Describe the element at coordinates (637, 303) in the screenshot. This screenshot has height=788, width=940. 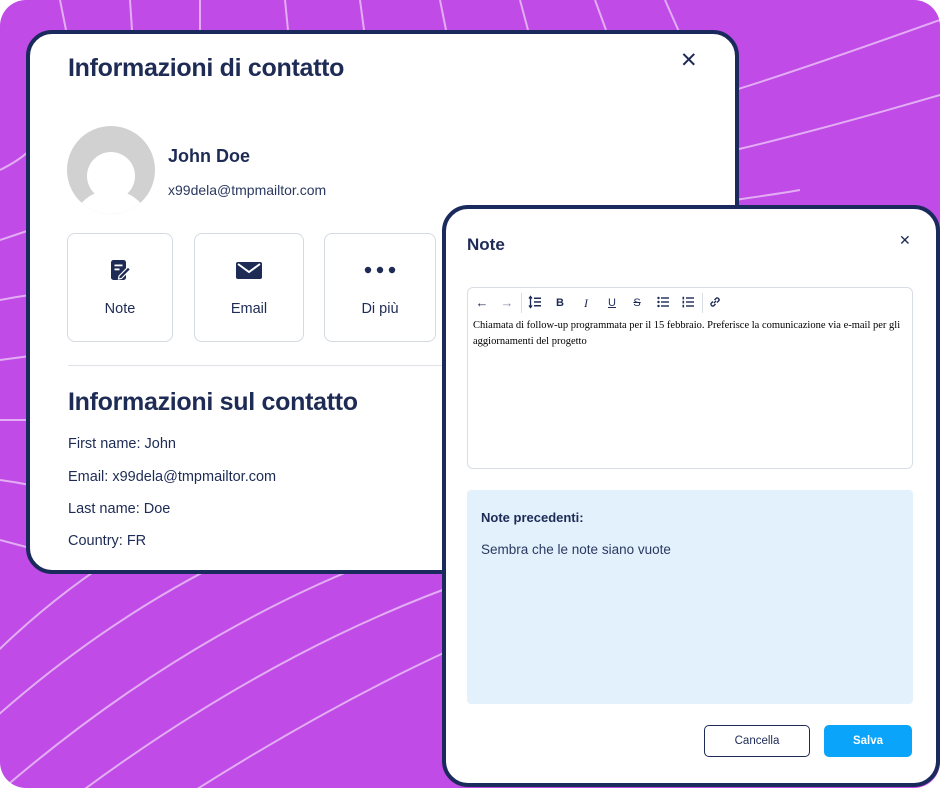
I see `strikethrough-icon: S` at that location.